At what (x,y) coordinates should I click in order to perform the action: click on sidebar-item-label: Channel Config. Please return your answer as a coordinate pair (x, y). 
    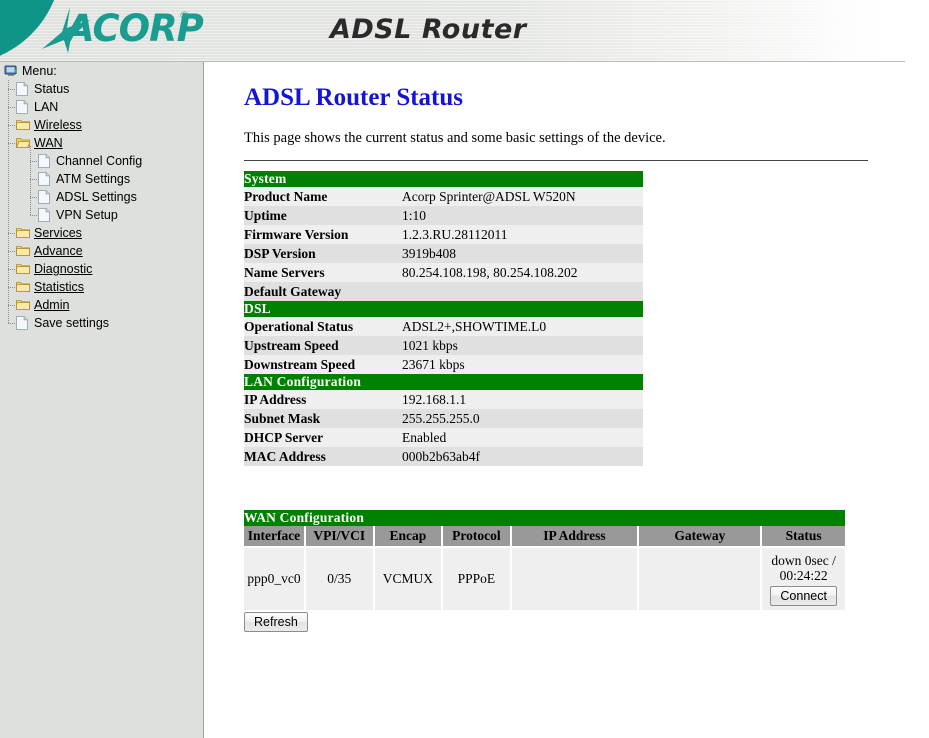
    Looking at the image, I should click on (99, 161).